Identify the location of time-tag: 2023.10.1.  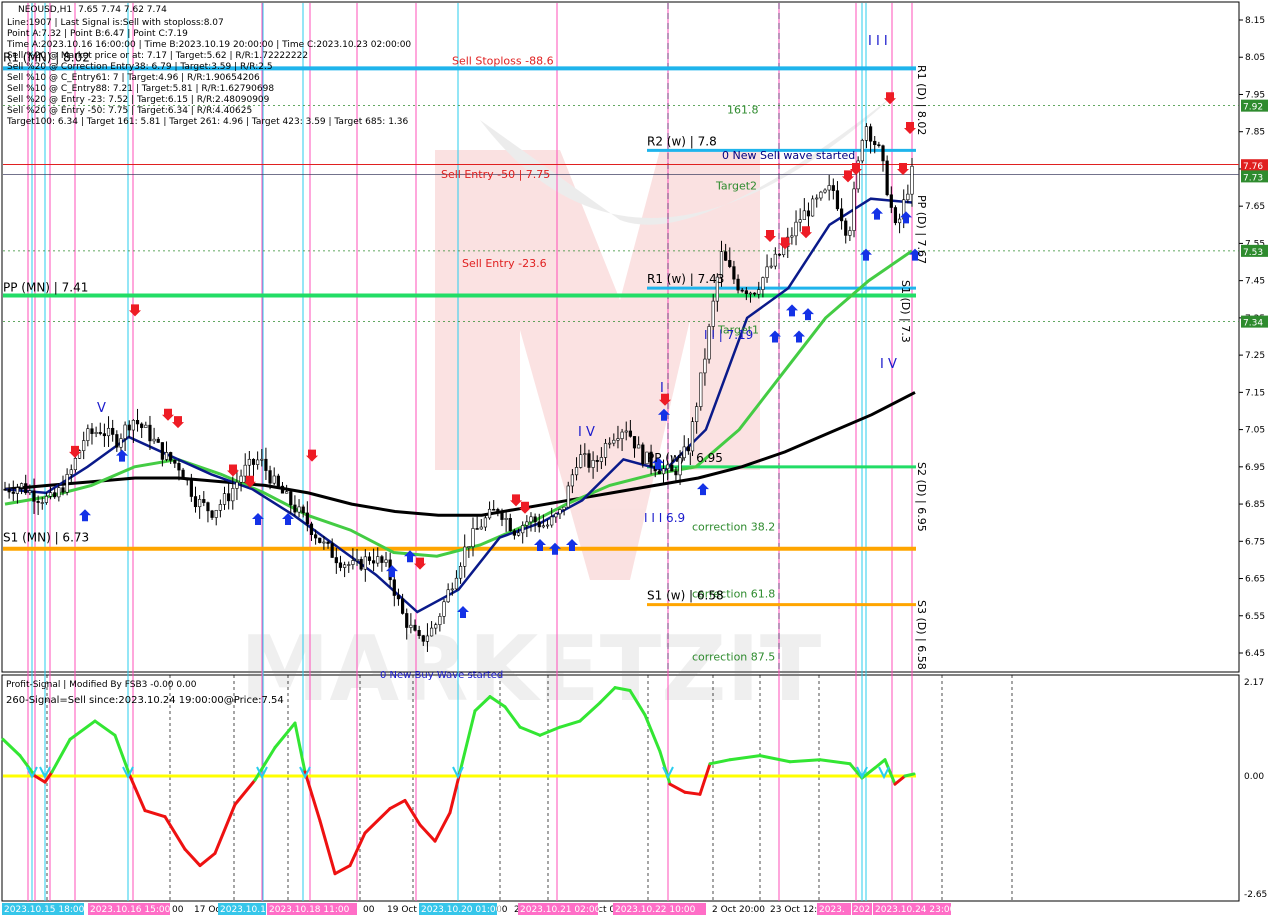
(243, 910).